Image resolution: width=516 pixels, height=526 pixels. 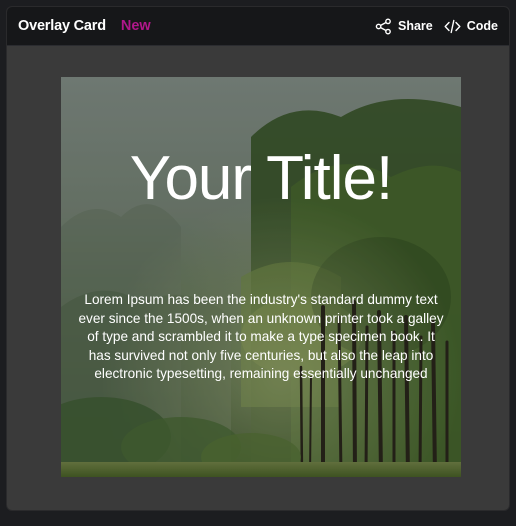 I want to click on share-button: Share, so click(x=404, y=26).